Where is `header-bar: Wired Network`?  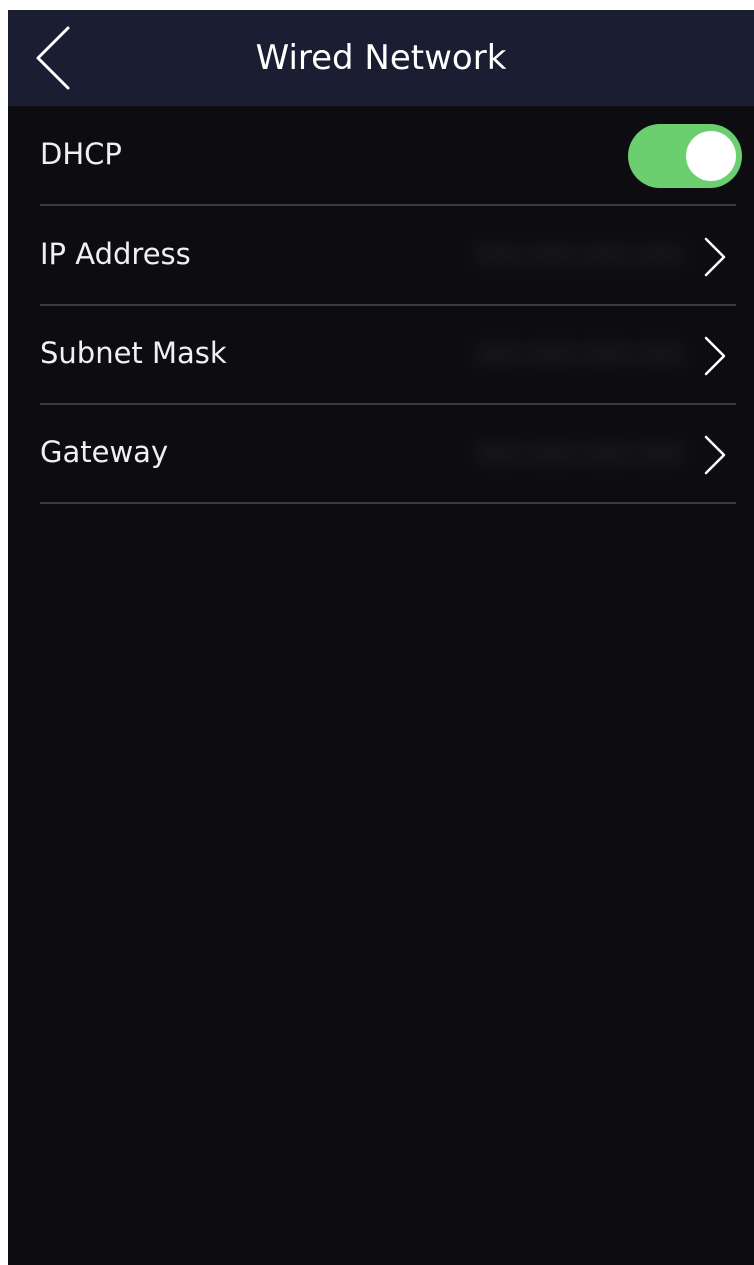 header-bar: Wired Network is located at coordinates (381, 58).